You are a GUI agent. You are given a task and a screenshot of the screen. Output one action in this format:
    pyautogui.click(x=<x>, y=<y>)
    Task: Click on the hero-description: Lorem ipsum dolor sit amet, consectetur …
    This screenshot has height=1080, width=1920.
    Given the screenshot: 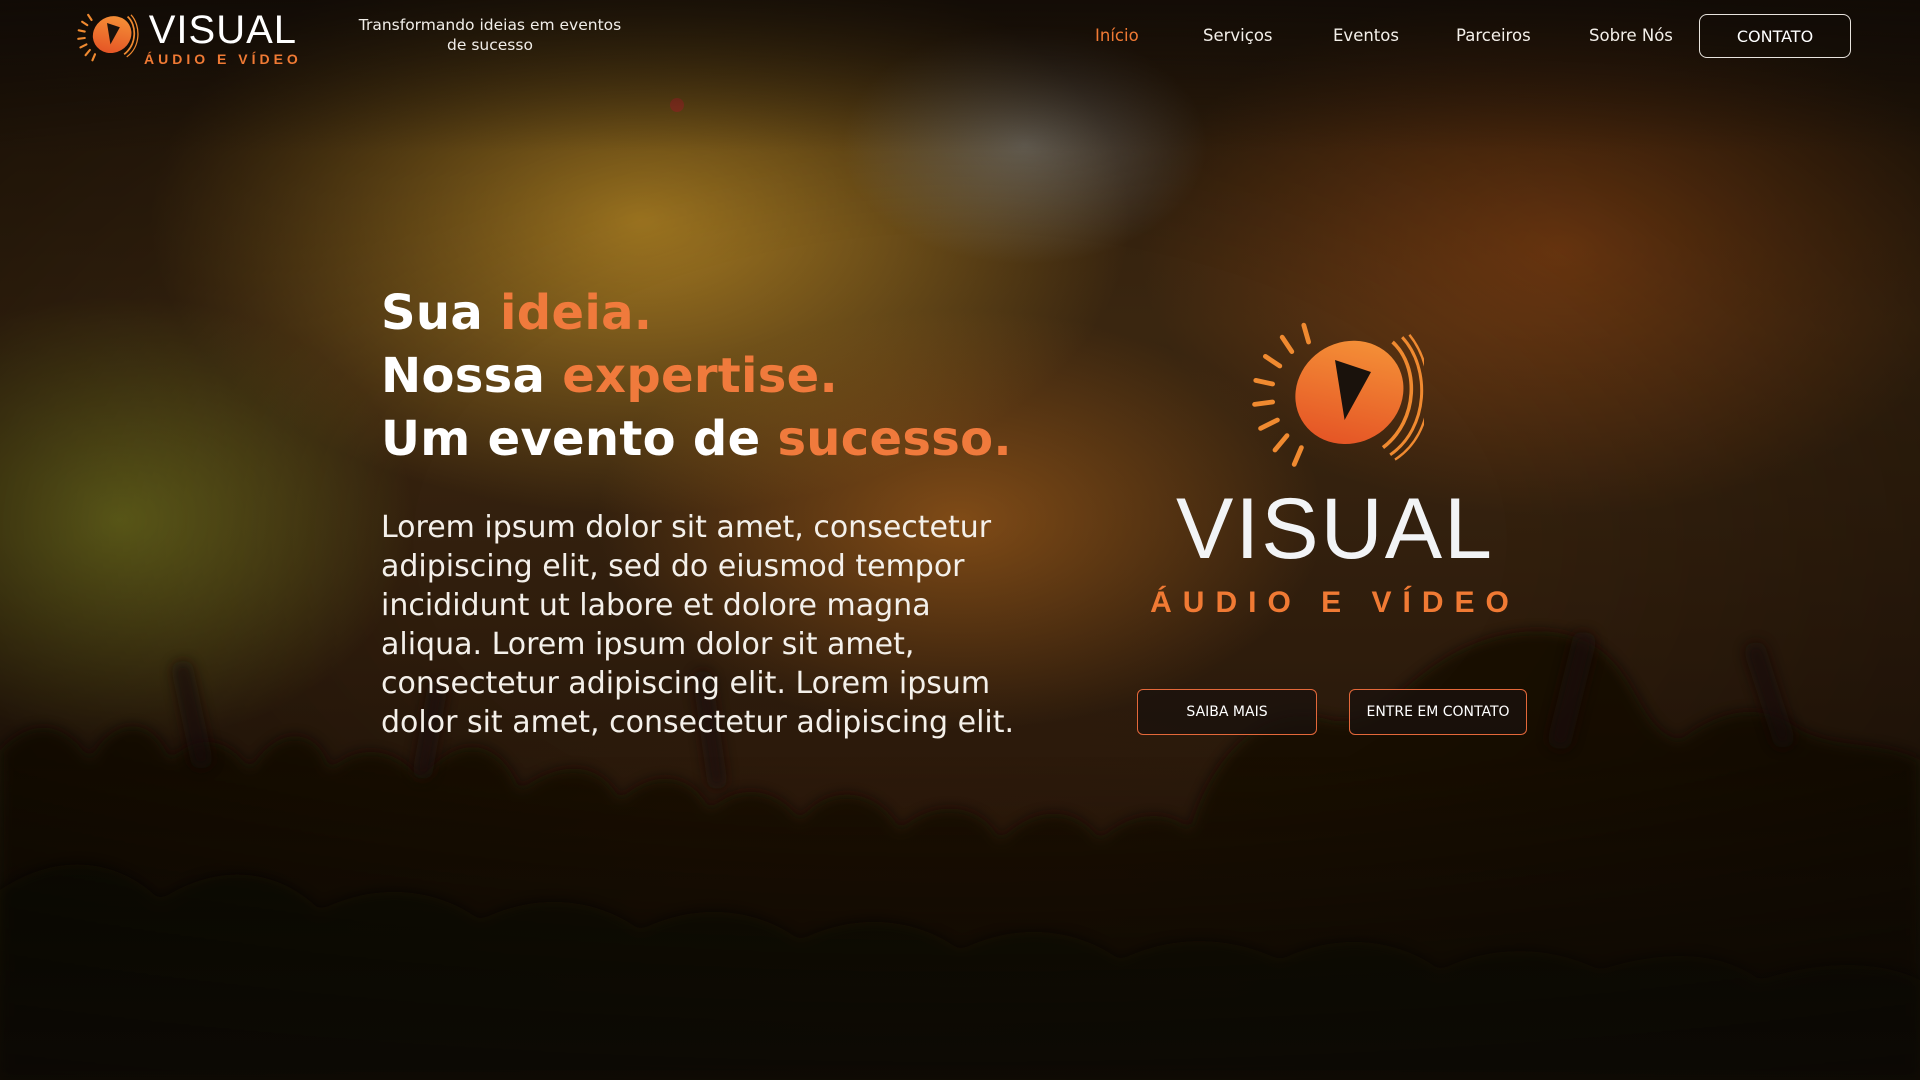 What is the action you would take?
    pyautogui.click(x=698, y=625)
    